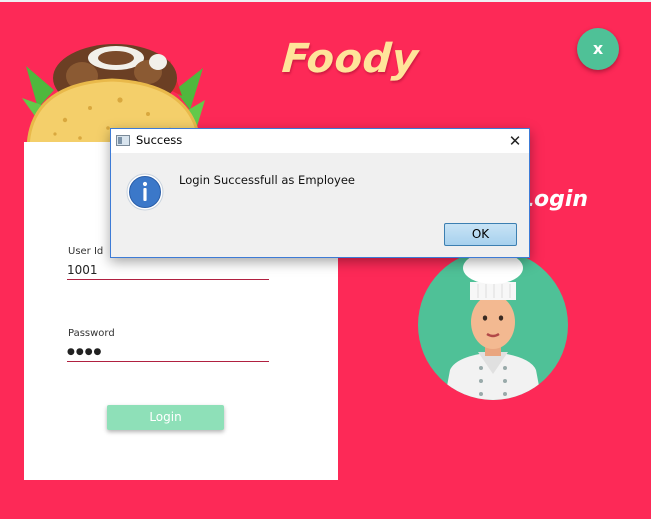 The width and height of the screenshot is (651, 519). What do you see at coordinates (493, 325) in the screenshot?
I see `chef-avatar` at bounding box center [493, 325].